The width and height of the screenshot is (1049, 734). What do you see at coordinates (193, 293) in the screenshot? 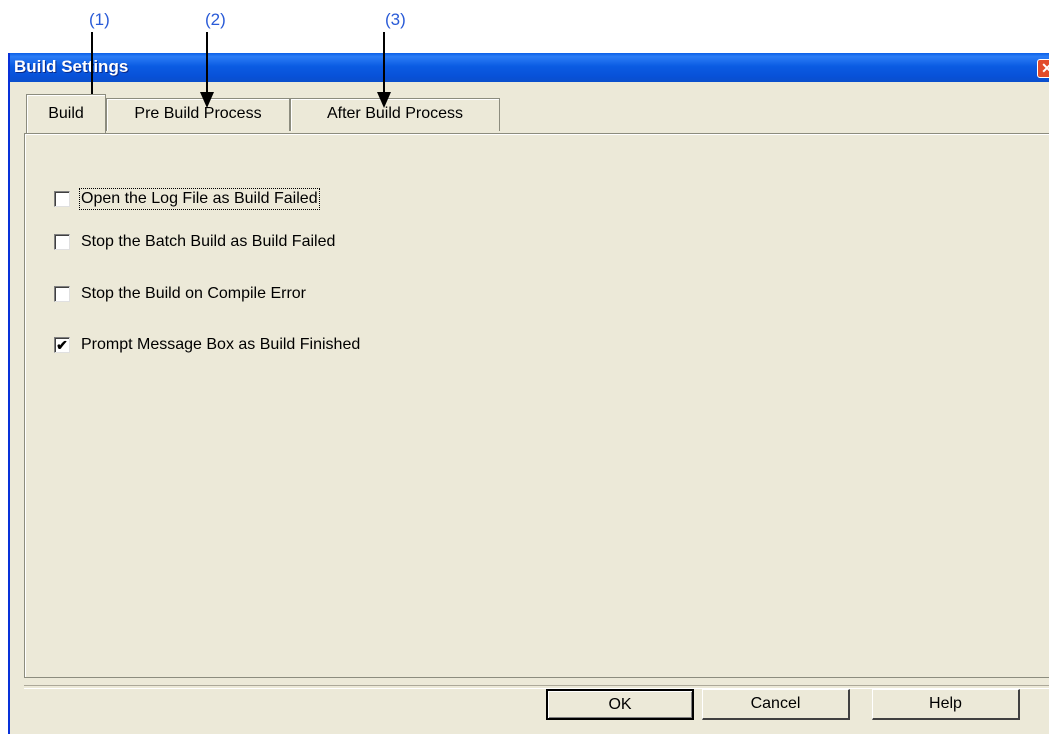
I see `option-label: Stop the Build on Compile Error` at bounding box center [193, 293].